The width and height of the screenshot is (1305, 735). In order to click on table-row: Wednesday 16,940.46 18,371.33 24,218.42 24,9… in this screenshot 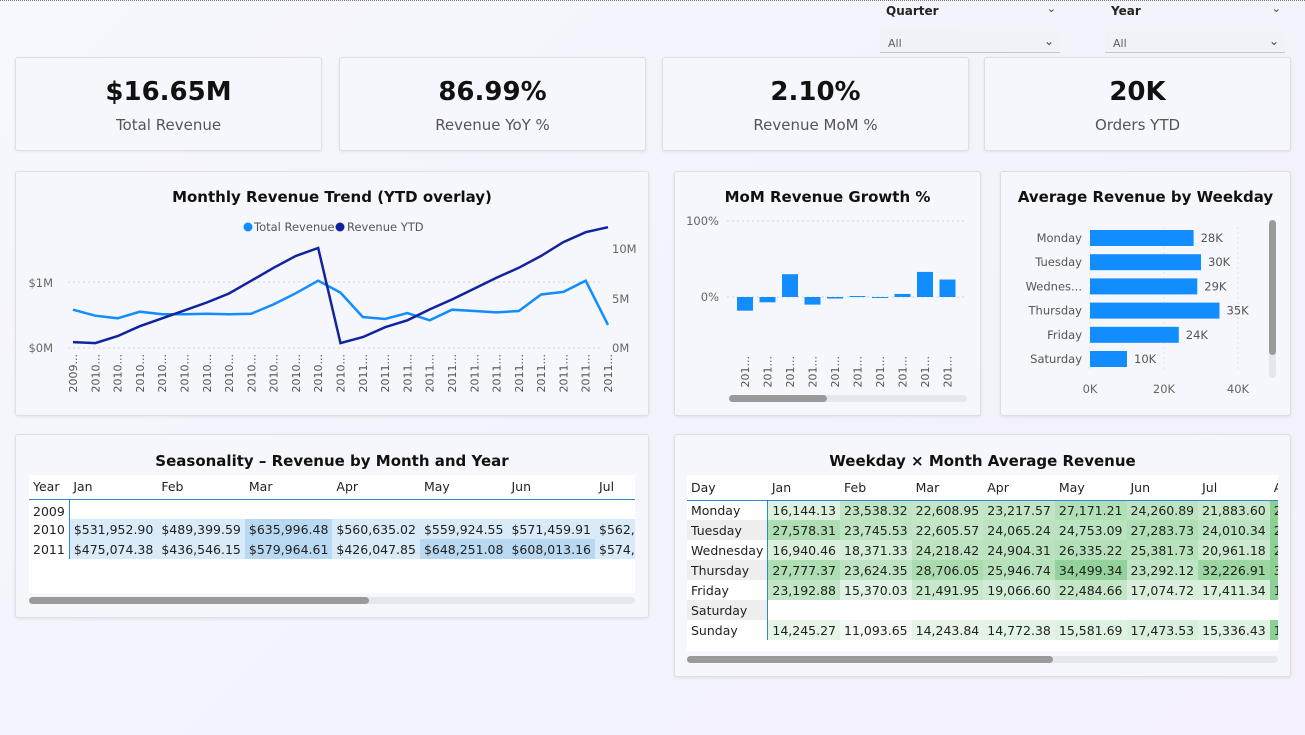, I will do `click(982, 550)`.